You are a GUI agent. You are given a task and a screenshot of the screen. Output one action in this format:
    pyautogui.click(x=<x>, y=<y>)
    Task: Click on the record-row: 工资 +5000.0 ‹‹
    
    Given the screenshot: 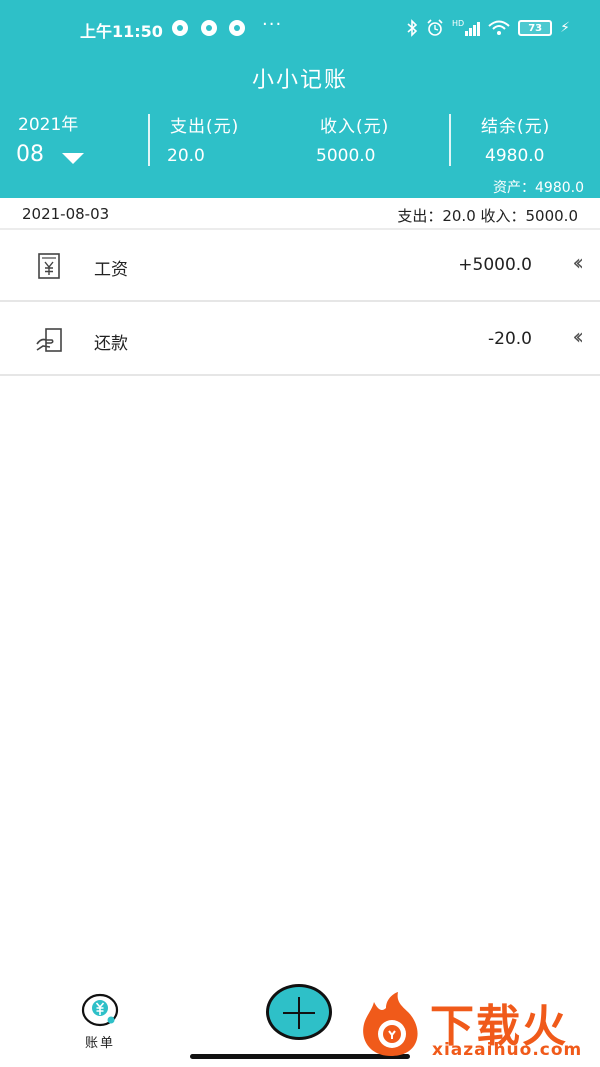 What is the action you would take?
    pyautogui.click(x=300, y=266)
    